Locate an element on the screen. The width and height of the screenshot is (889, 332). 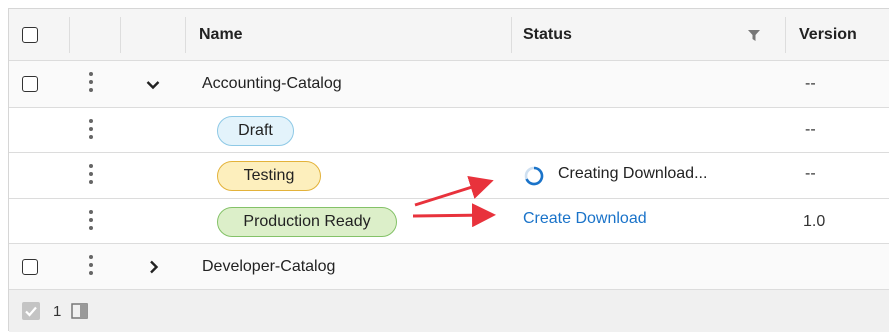
annotation-arrows is located at coordinates (454, 201).